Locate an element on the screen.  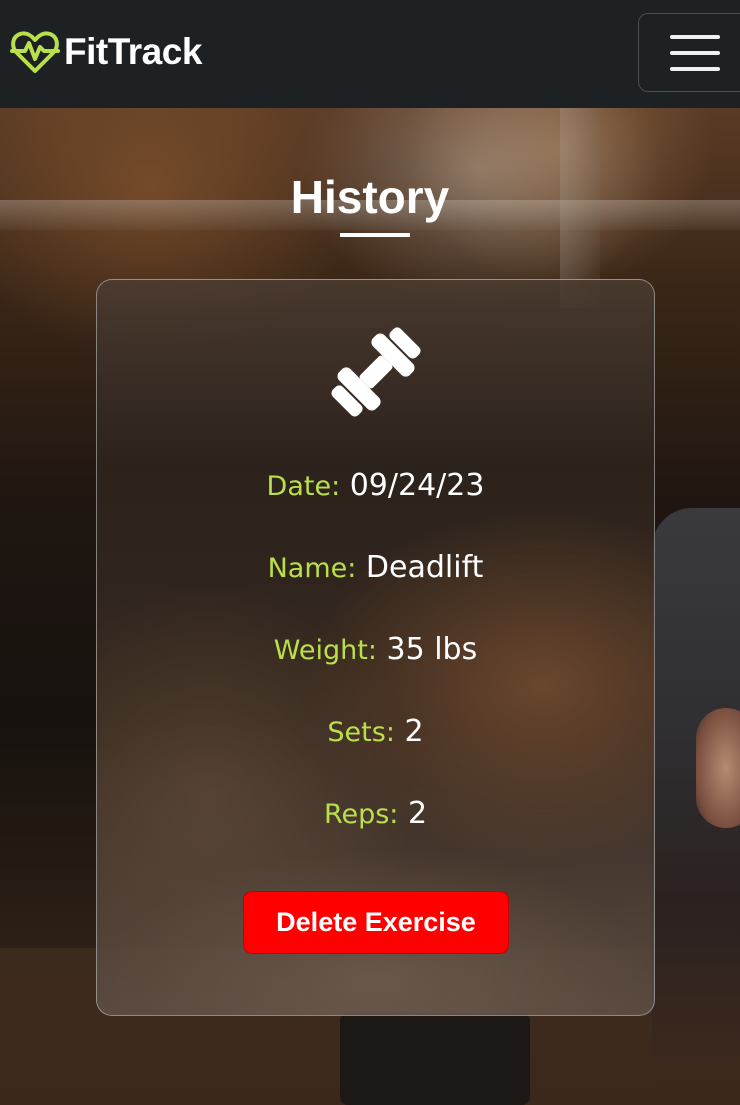
field-name-label: Name: is located at coordinates (312, 568).